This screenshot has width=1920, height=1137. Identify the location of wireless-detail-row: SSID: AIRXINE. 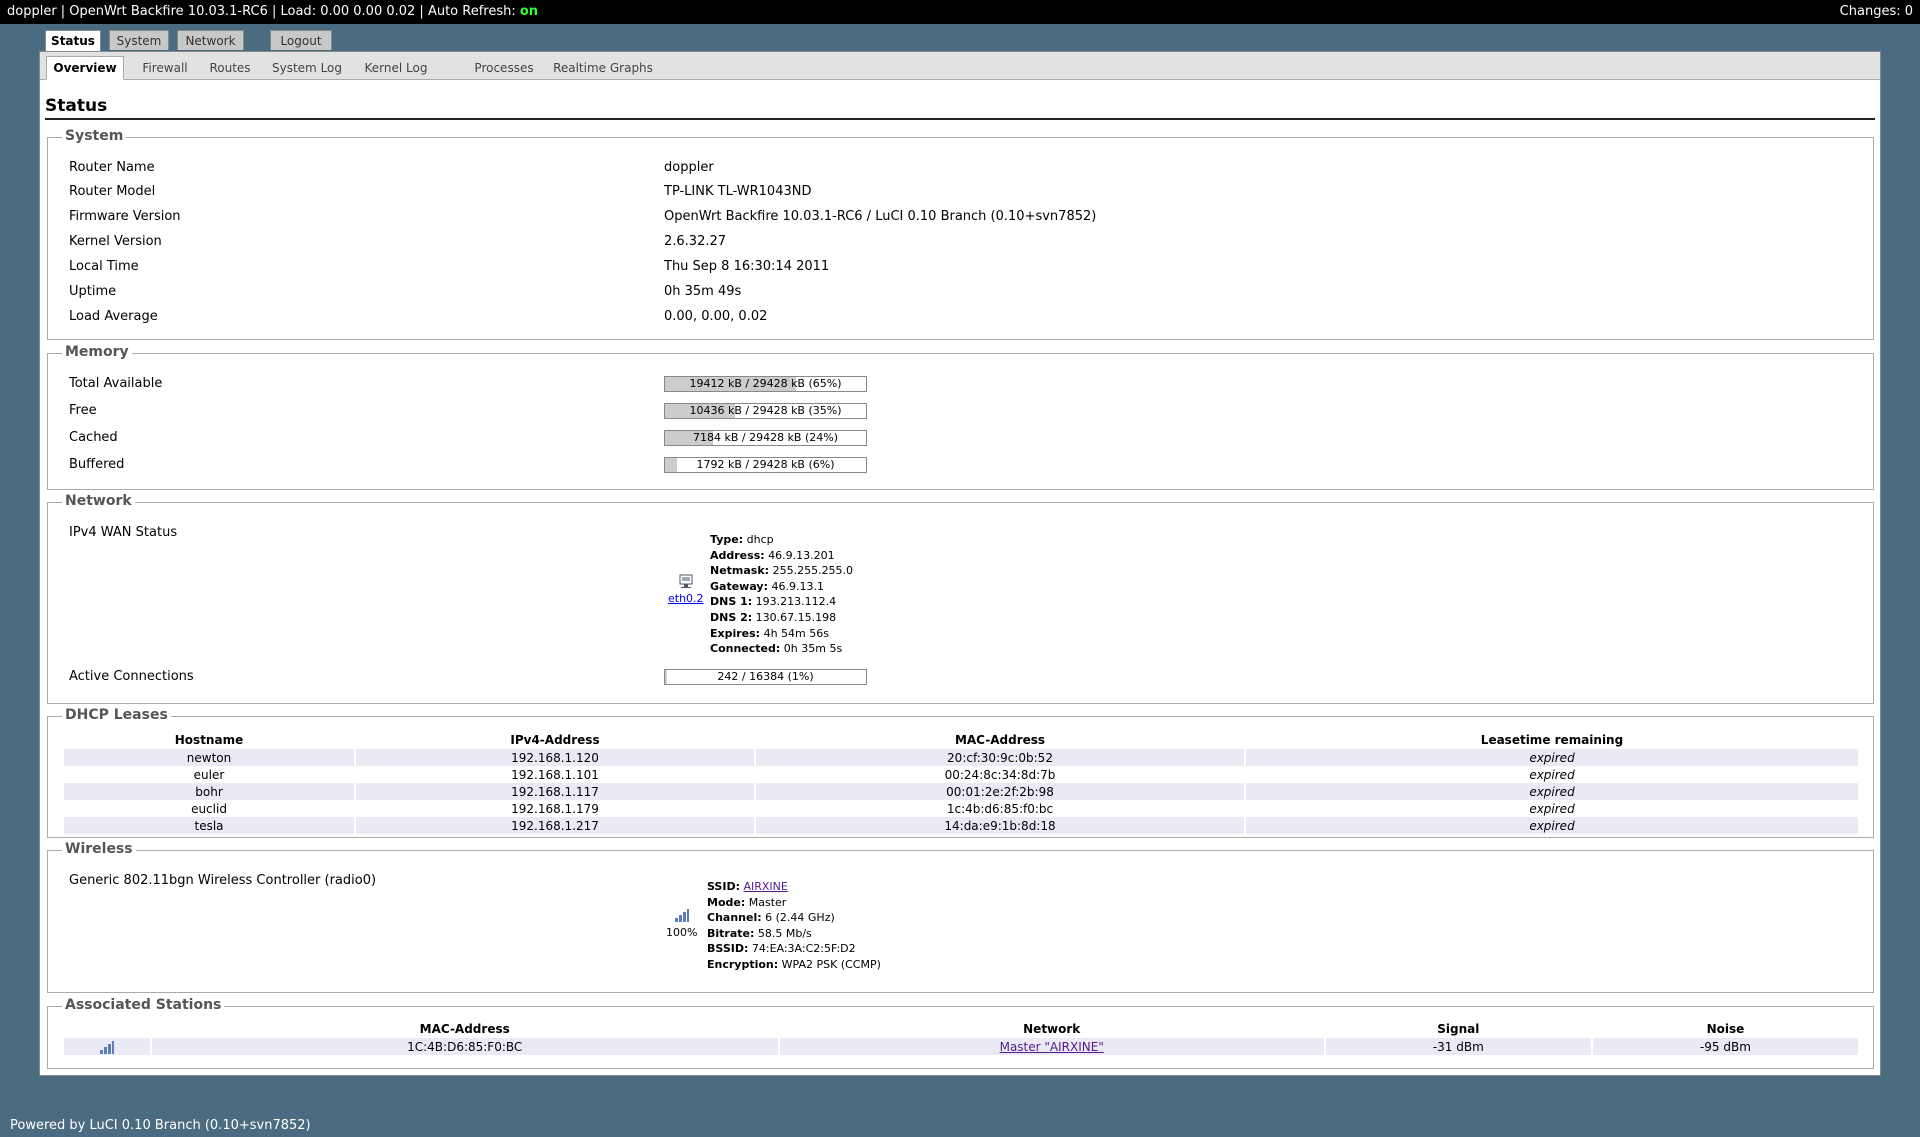
(794, 887).